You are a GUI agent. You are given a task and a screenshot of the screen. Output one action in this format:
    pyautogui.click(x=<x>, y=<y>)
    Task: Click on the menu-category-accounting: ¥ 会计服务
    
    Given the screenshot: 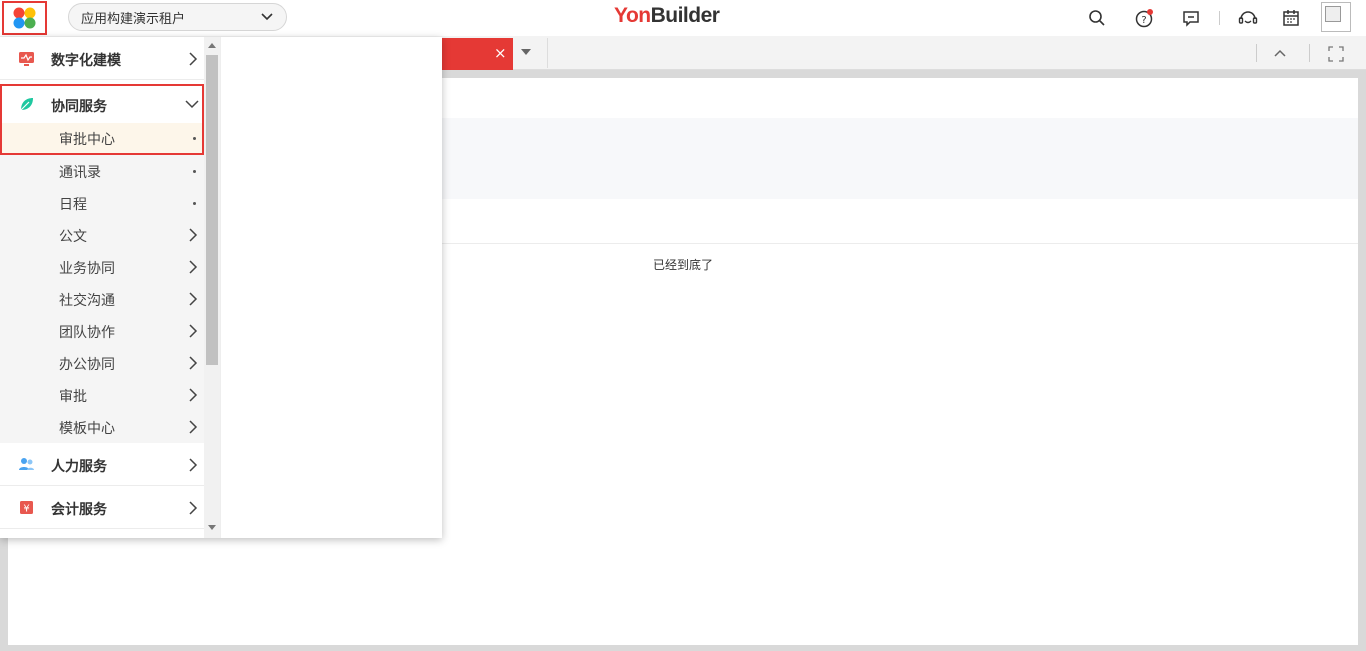 What is the action you would take?
    pyautogui.click(x=102, y=507)
    